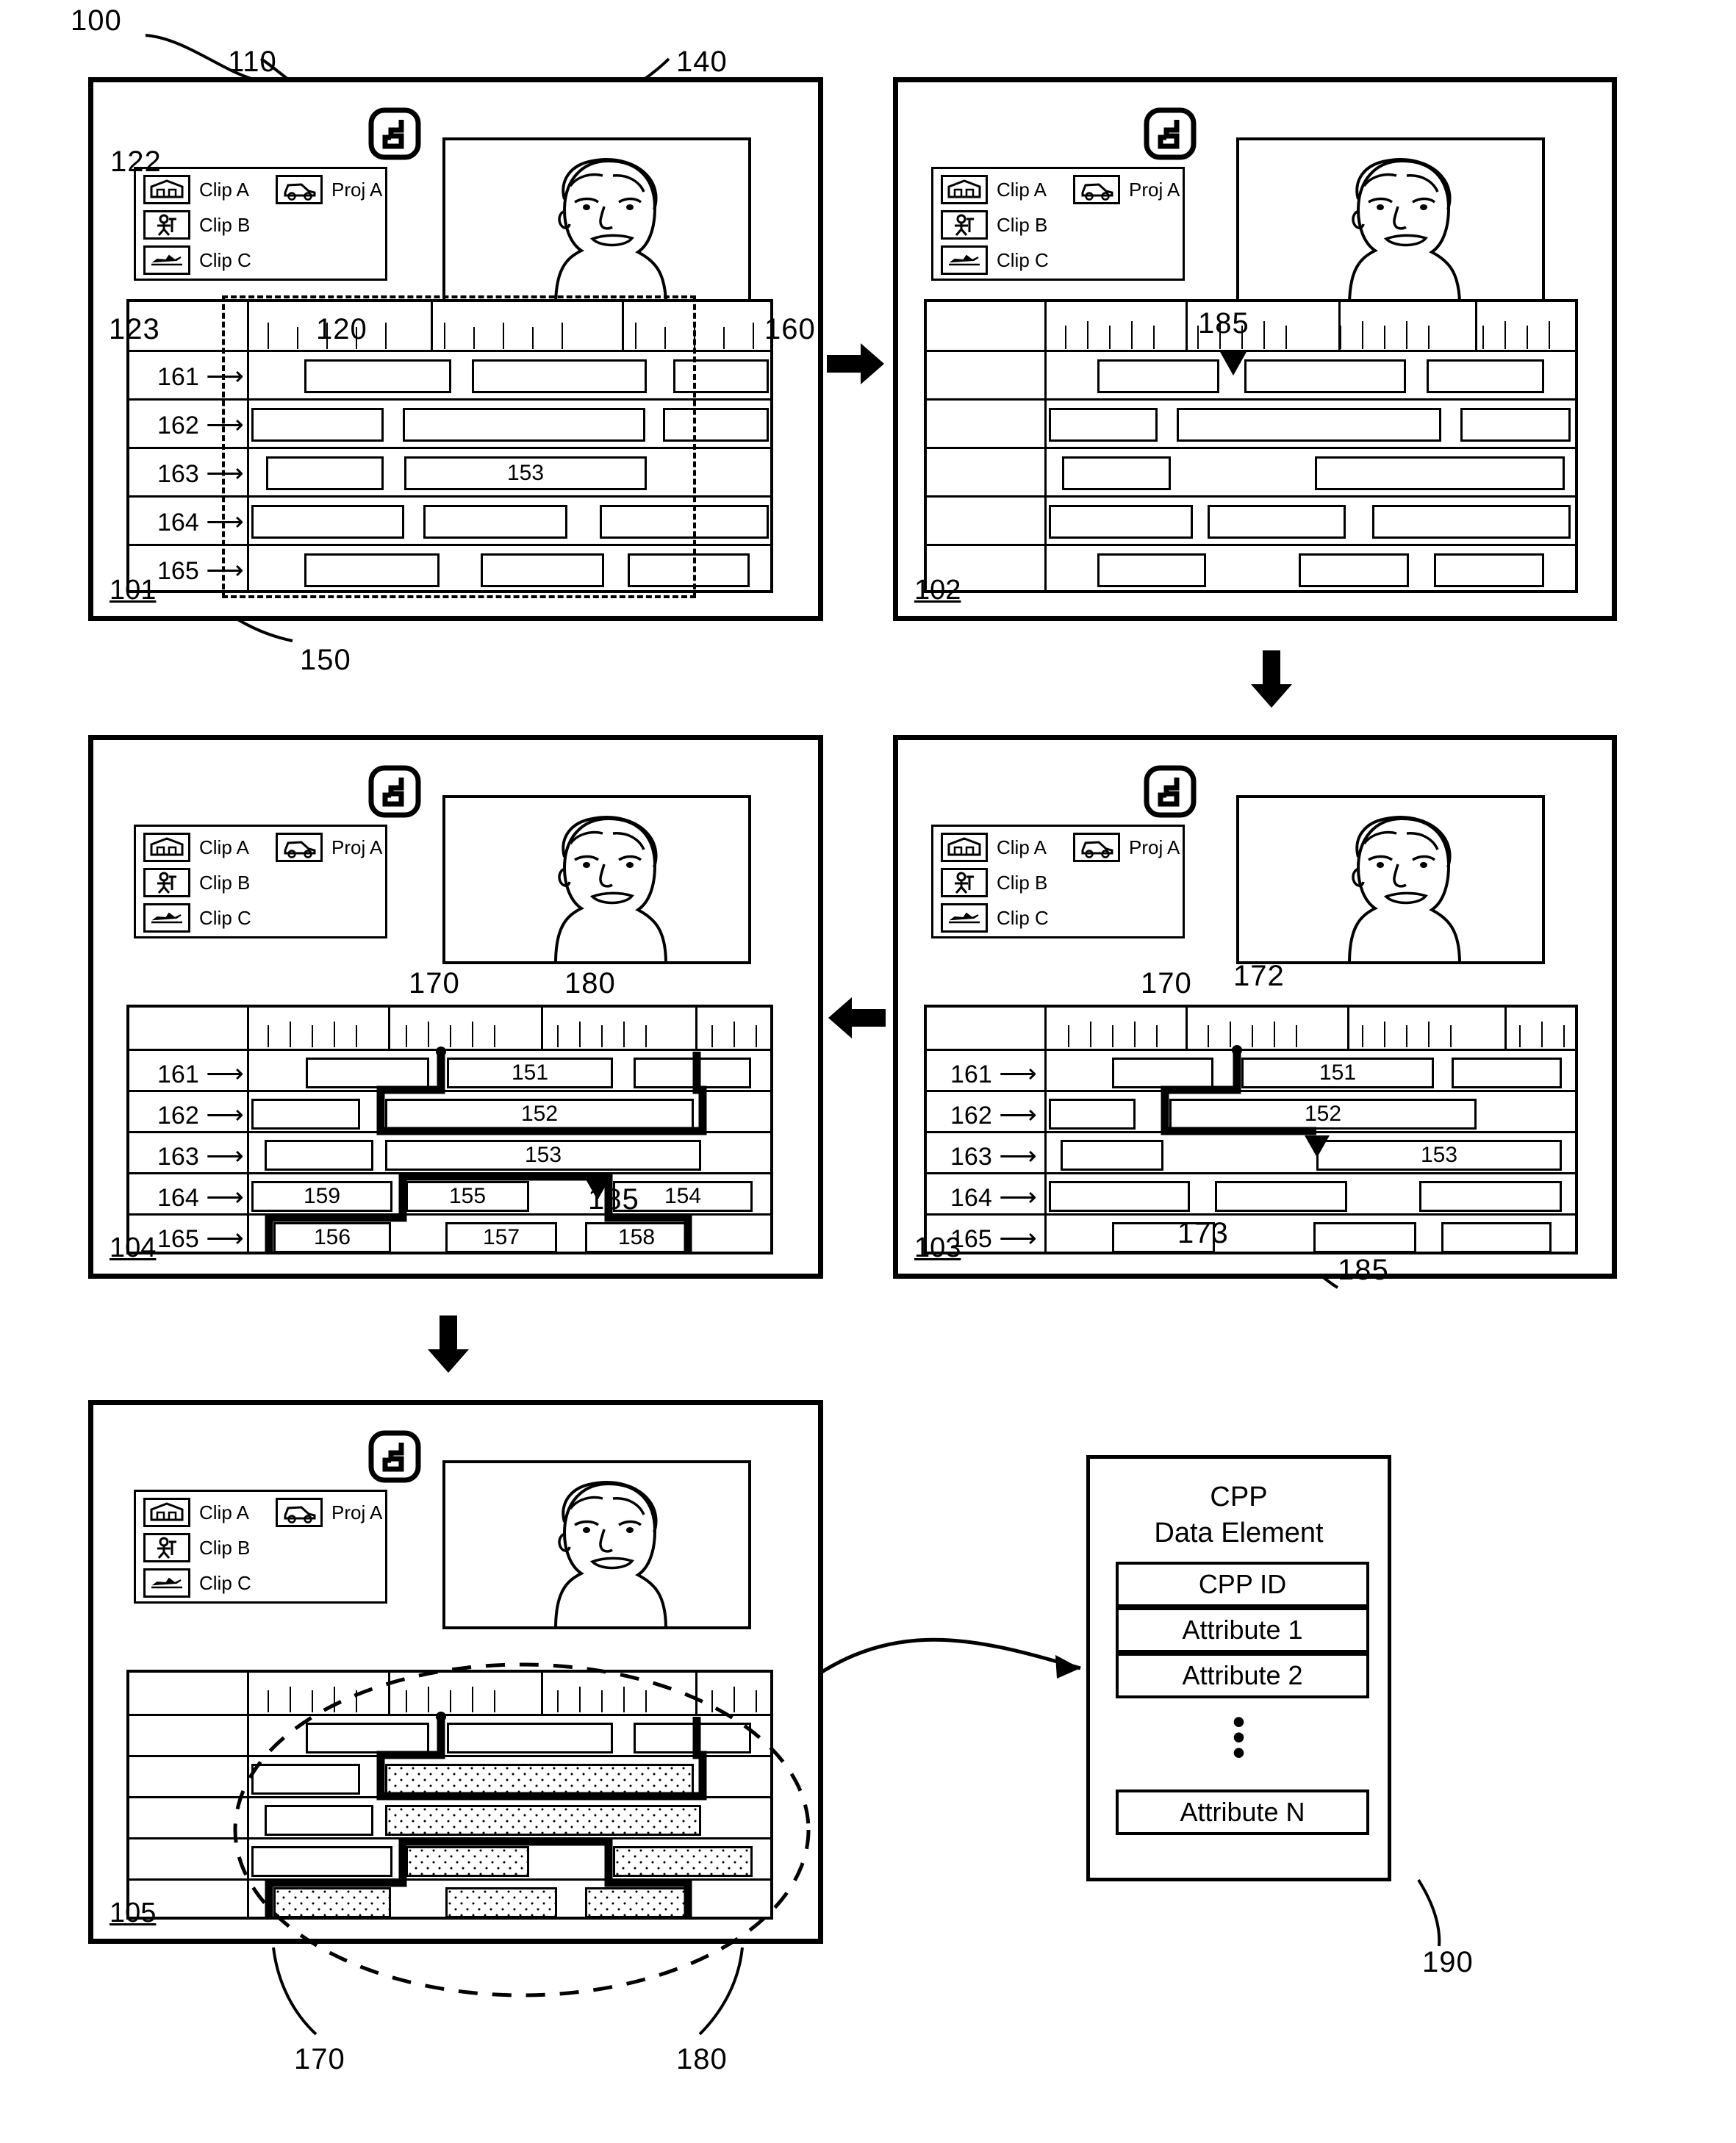  I want to click on cpp-title: CPP Data Element, so click(1239, 1515).